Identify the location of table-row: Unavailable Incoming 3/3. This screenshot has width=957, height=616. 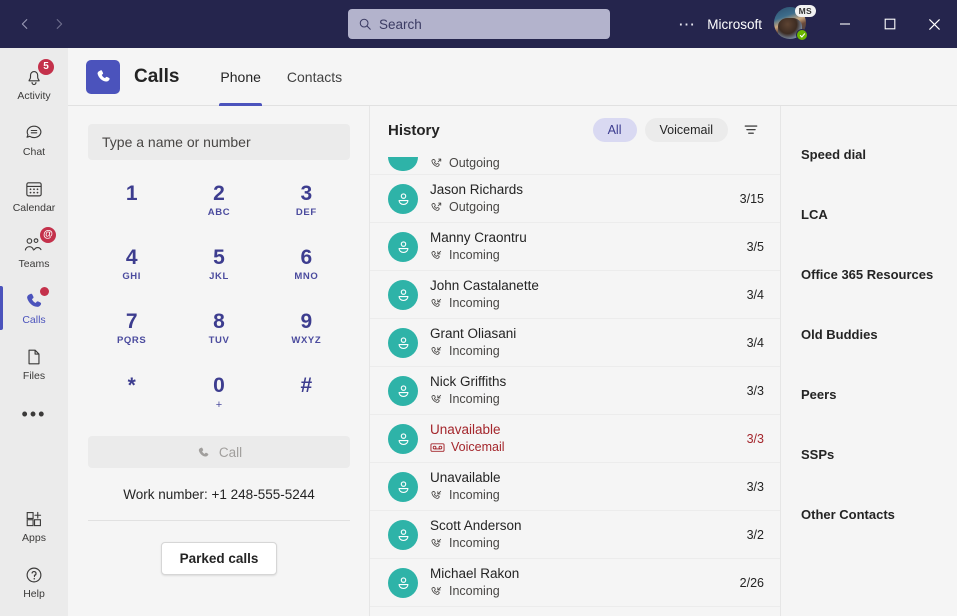
(575, 487).